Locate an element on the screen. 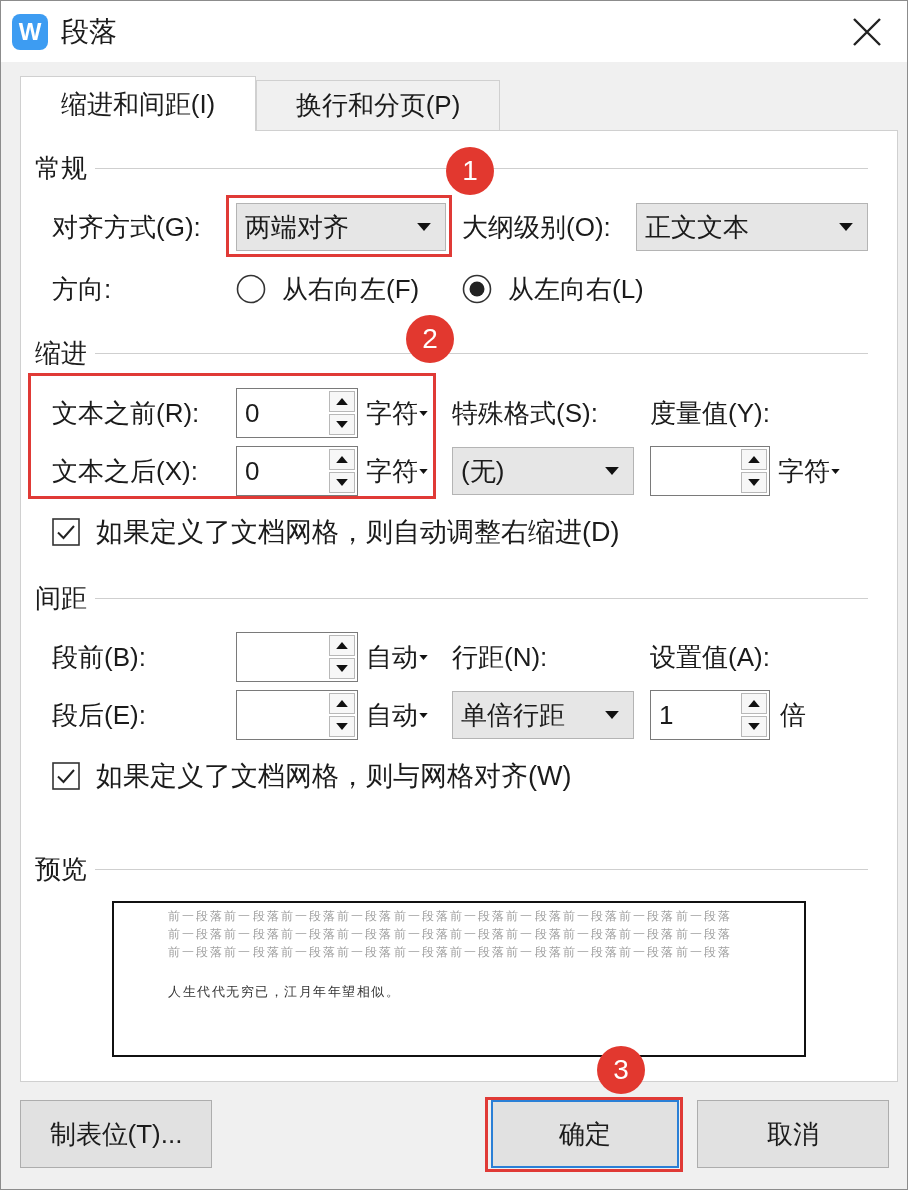 The height and width of the screenshot is (1190, 908). dropdown: 单倍行距 is located at coordinates (543, 715).